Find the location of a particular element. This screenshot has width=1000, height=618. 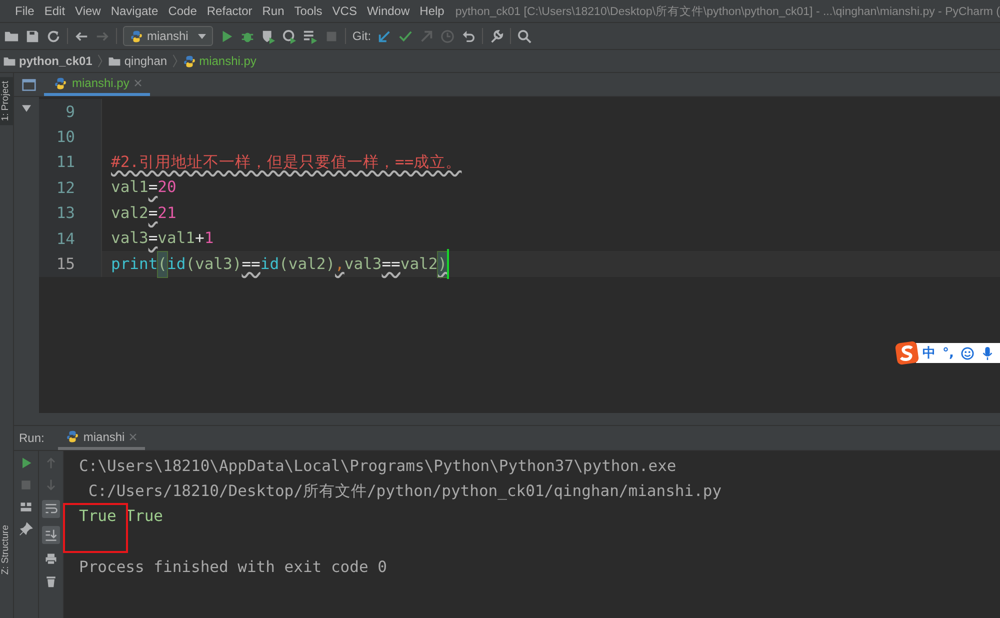

code-token: print is located at coordinates (134, 264).